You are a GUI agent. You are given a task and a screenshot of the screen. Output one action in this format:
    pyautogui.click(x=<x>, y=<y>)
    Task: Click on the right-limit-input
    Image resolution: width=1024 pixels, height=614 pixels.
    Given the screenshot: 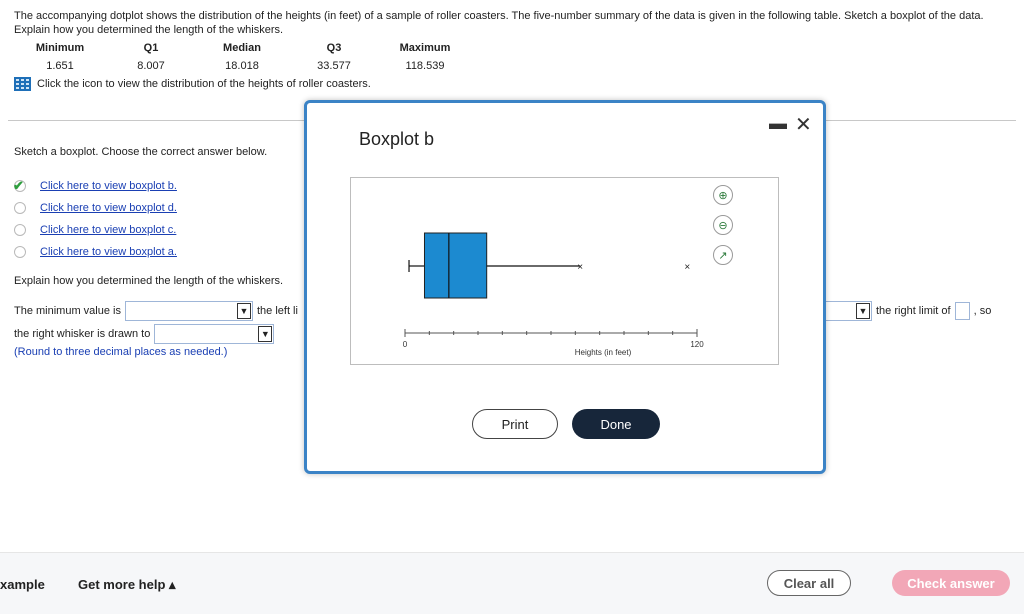 What is the action you would take?
    pyautogui.click(x=962, y=311)
    